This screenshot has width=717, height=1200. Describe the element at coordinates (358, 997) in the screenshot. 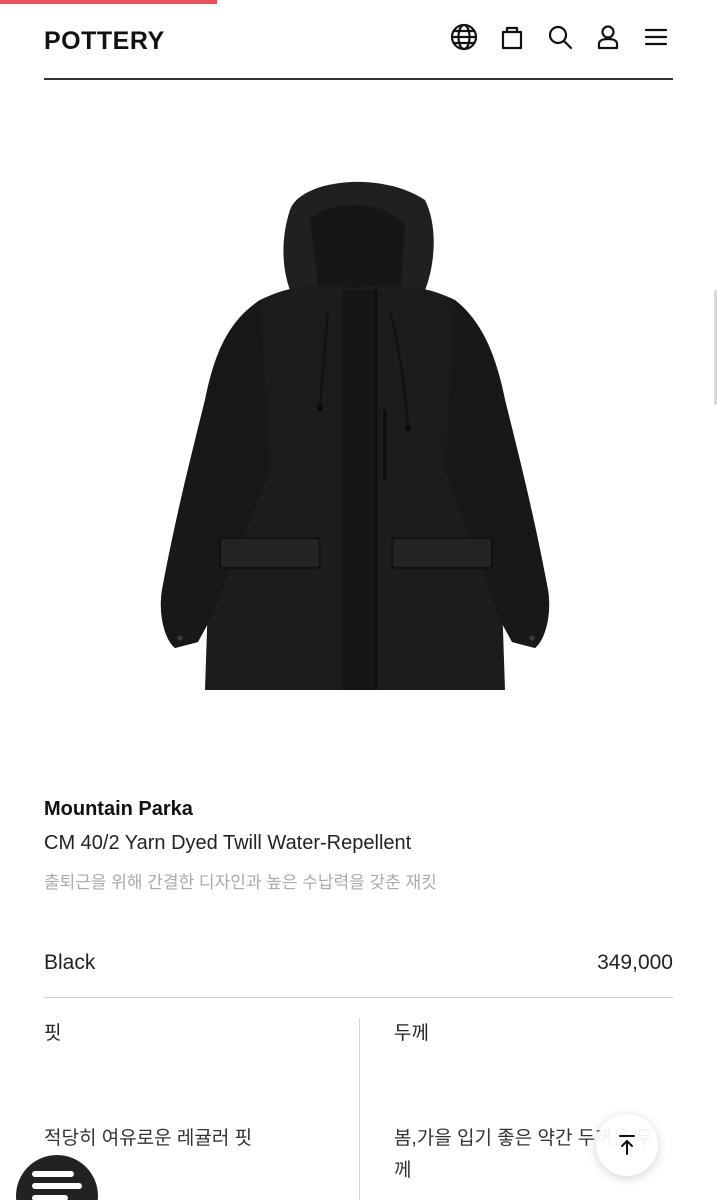

I see `divider` at that location.